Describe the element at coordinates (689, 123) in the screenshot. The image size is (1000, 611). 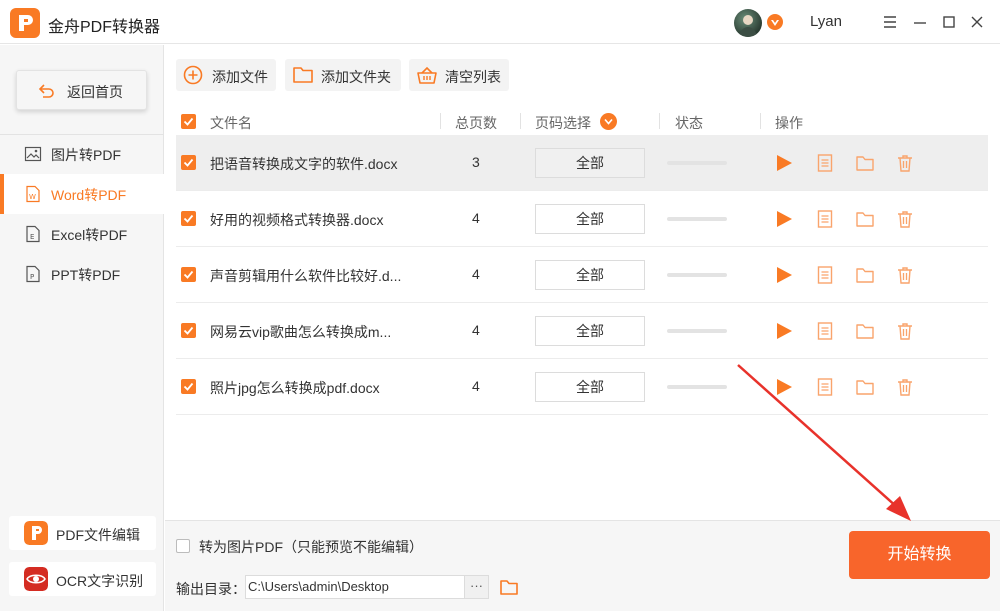
I see `header-status: 状态` at that location.